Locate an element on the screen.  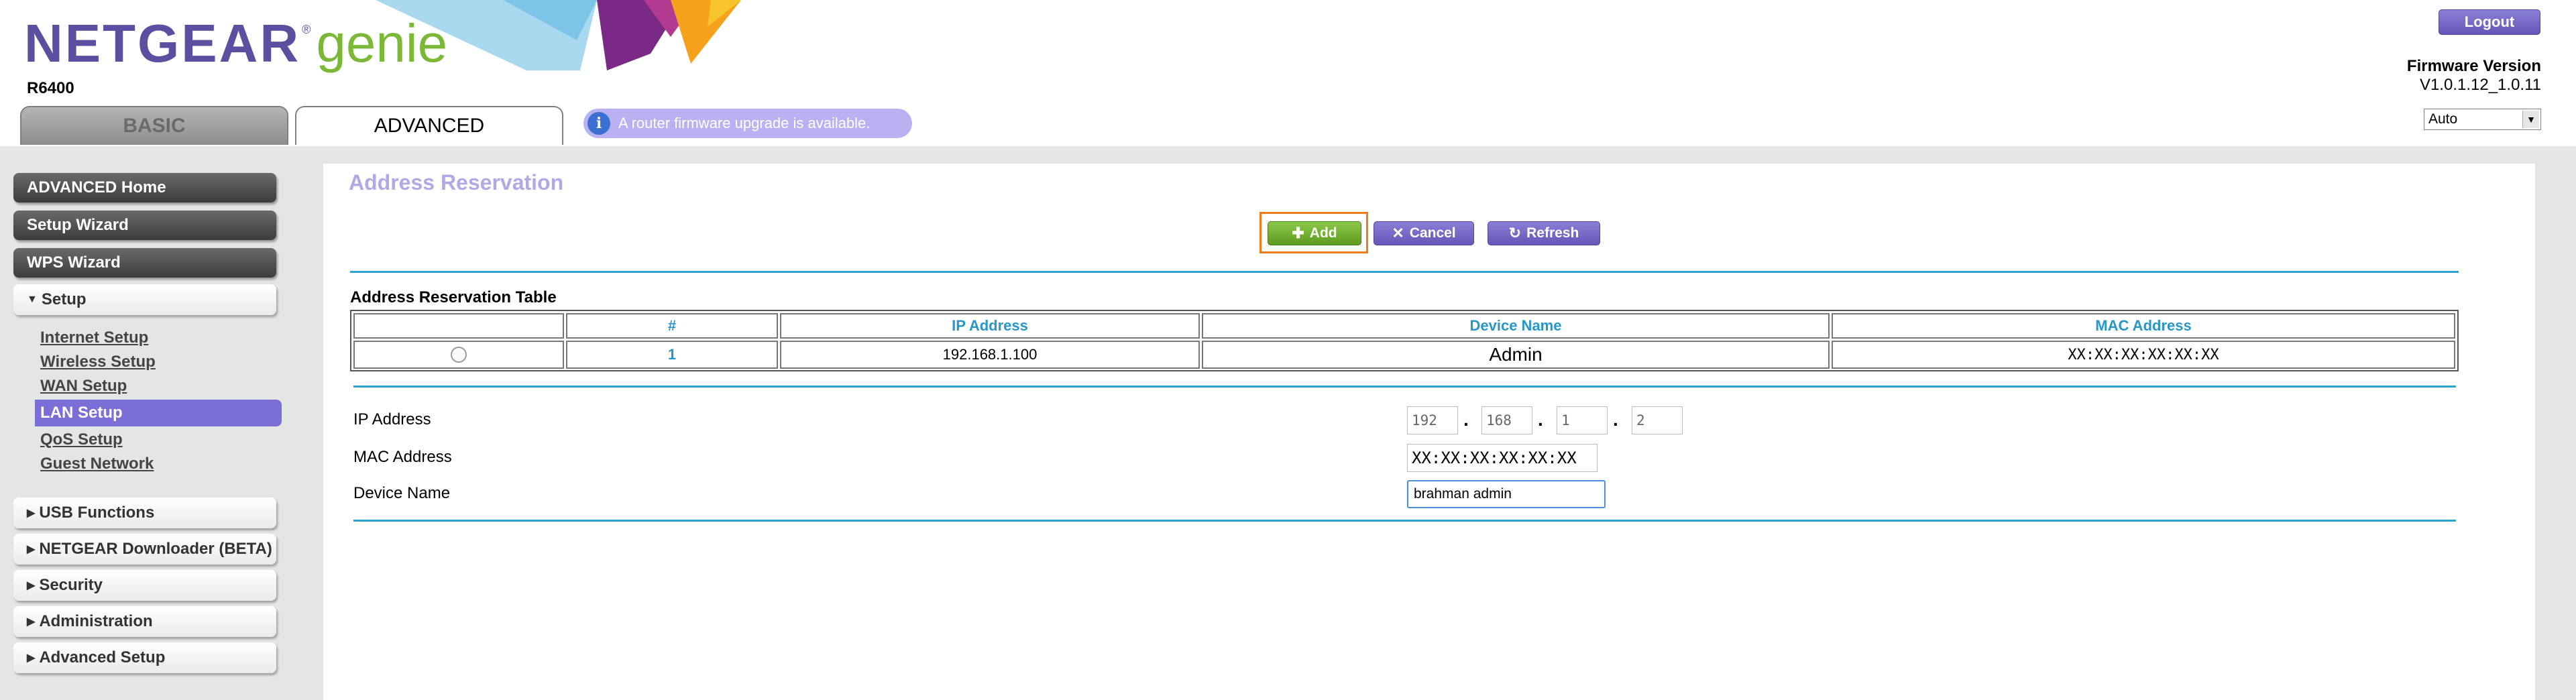
sidebar-subitem-internet-setup: Internet Setup is located at coordinates (94, 338).